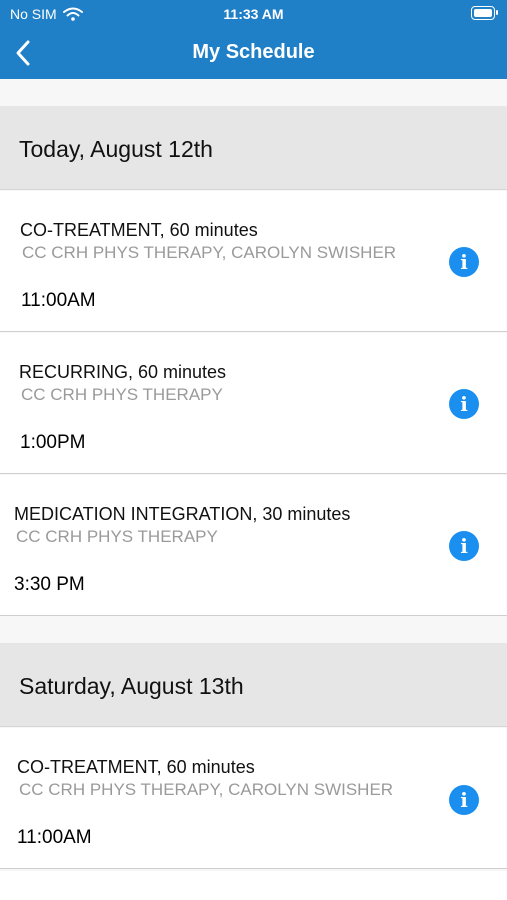  I want to click on app-header: No SIM 11:33 AM My Schedule, so click(253, 39).